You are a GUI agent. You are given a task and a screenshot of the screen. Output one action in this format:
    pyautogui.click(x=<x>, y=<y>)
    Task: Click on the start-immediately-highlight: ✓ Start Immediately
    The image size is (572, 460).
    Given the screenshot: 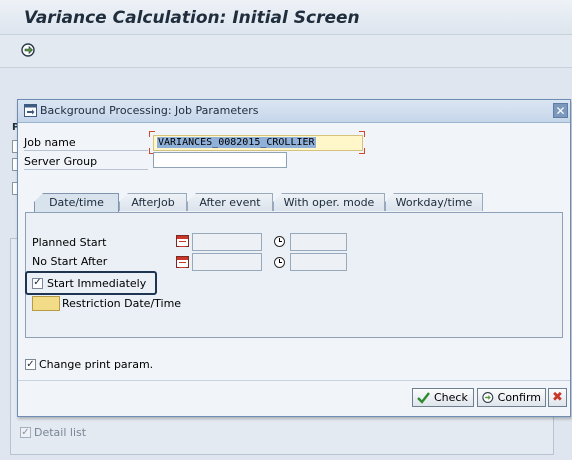 What is the action you would take?
    pyautogui.click(x=91, y=283)
    